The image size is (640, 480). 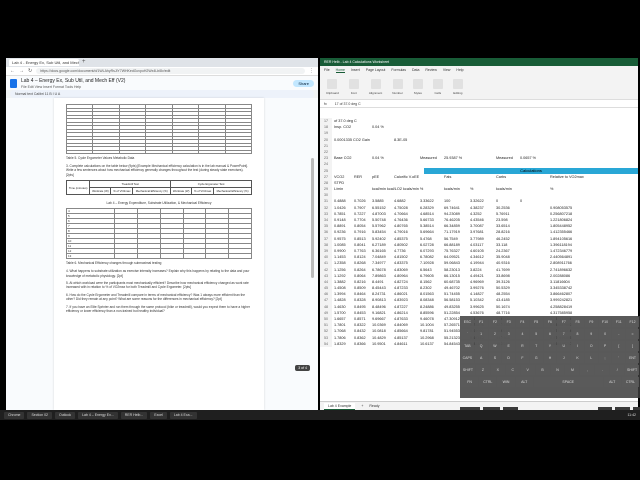 I want to click on new-tab-icon: +, so click(x=84, y=62).